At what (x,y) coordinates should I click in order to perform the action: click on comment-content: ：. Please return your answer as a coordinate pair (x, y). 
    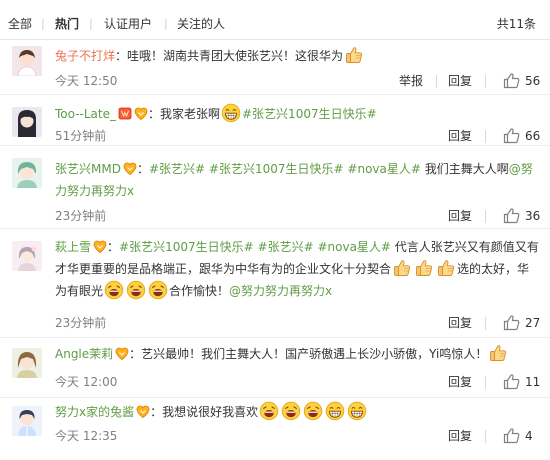
    Looking at the image, I should click on (142, 169).